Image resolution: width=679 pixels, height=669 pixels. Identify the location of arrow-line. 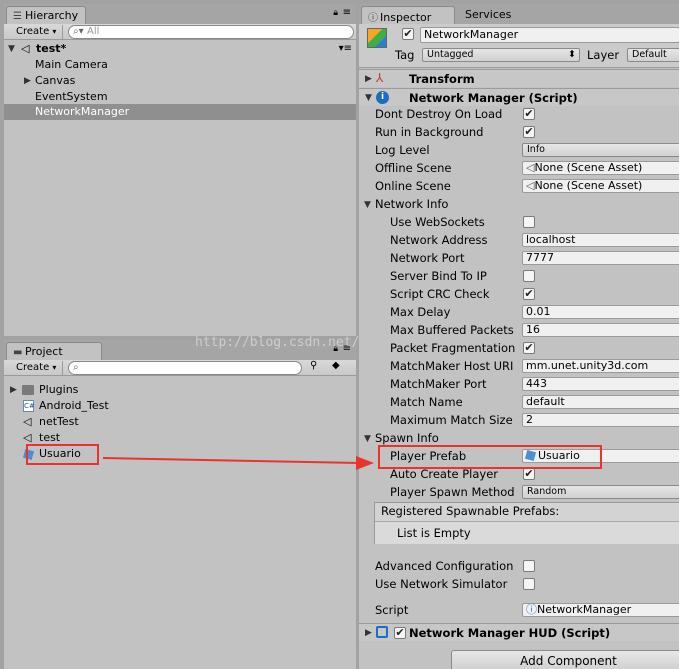
(231, 460).